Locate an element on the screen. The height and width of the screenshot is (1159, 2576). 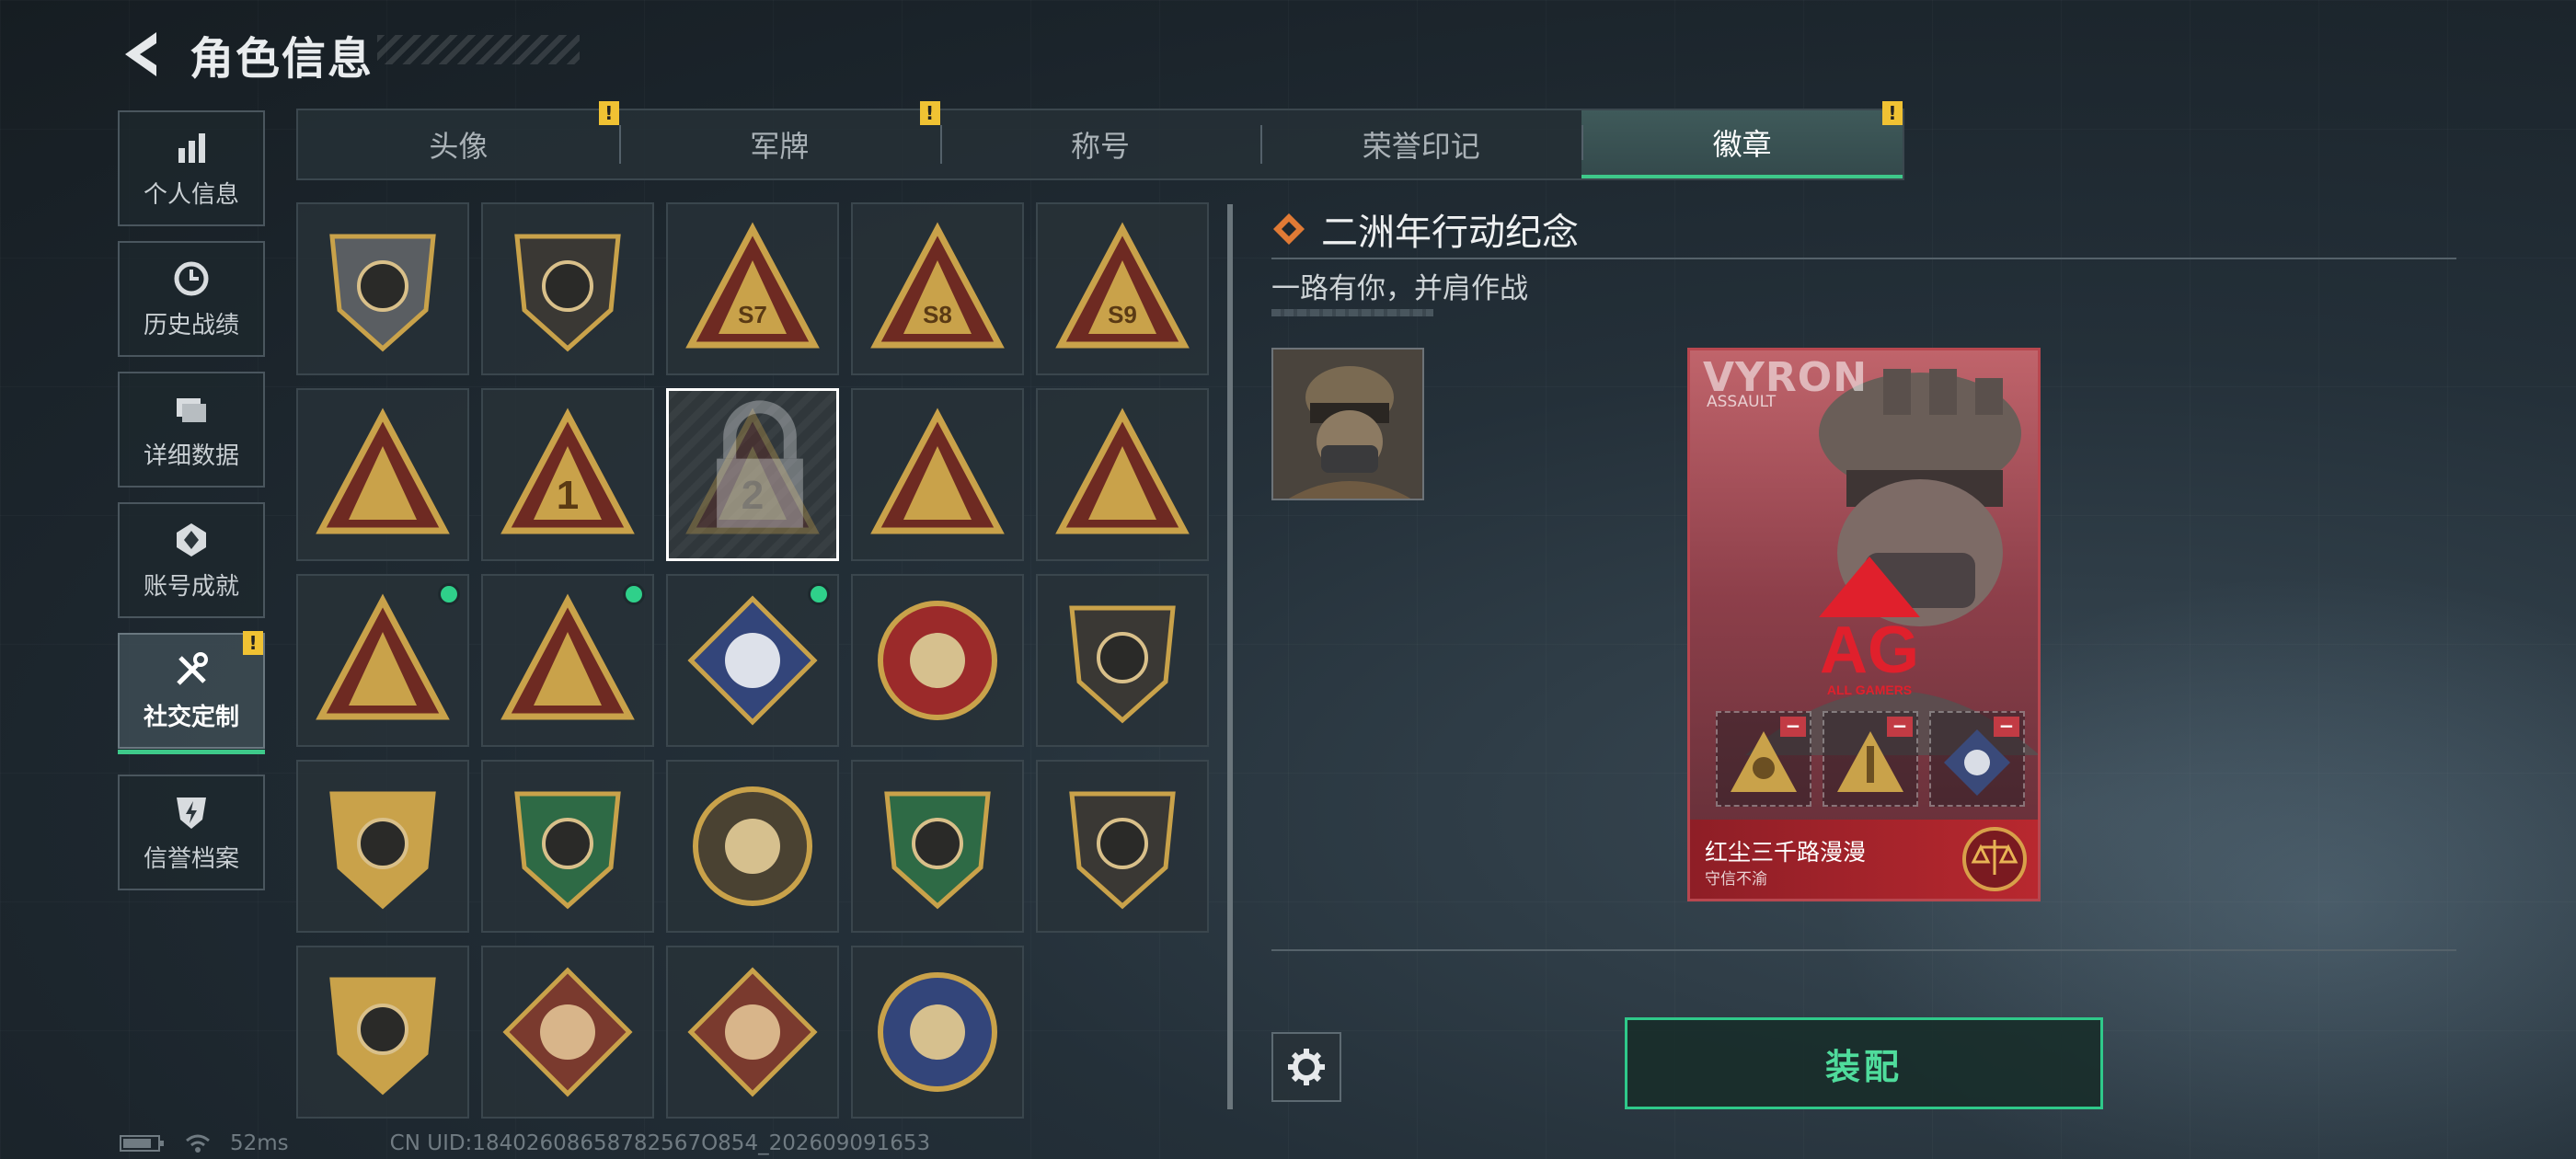
badge-cell-dragon-diamond-badge is located at coordinates (752, 1032).